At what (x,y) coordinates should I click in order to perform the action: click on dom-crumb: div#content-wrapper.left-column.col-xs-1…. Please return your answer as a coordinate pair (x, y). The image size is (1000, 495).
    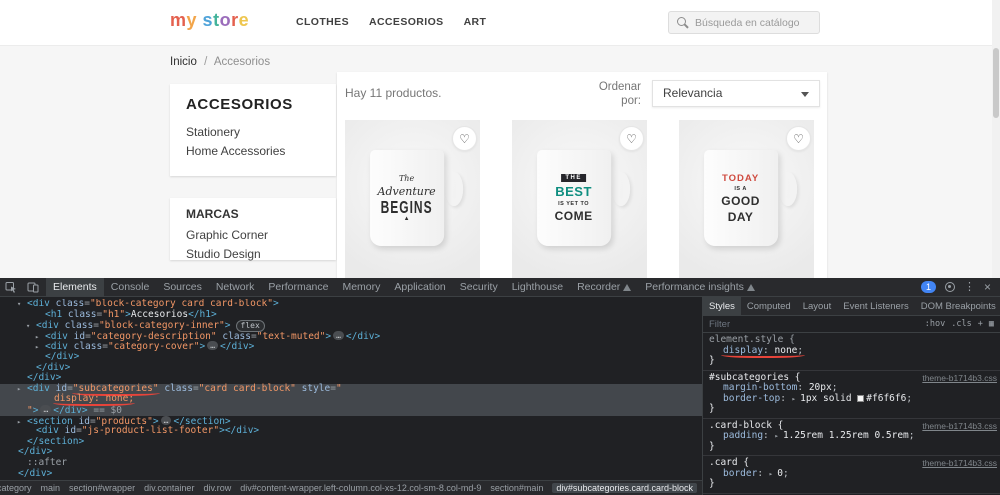
    Looking at the image, I should click on (360, 488).